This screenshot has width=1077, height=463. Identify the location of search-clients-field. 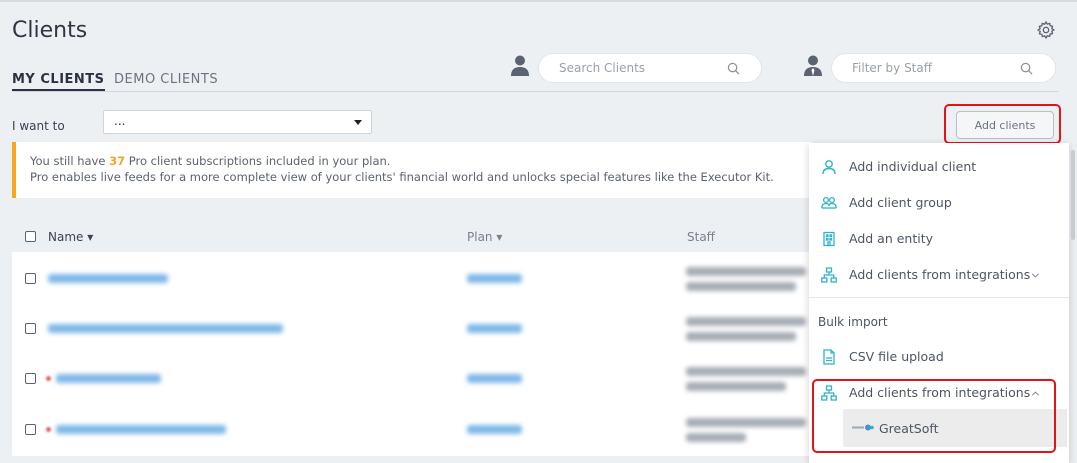
(650, 68).